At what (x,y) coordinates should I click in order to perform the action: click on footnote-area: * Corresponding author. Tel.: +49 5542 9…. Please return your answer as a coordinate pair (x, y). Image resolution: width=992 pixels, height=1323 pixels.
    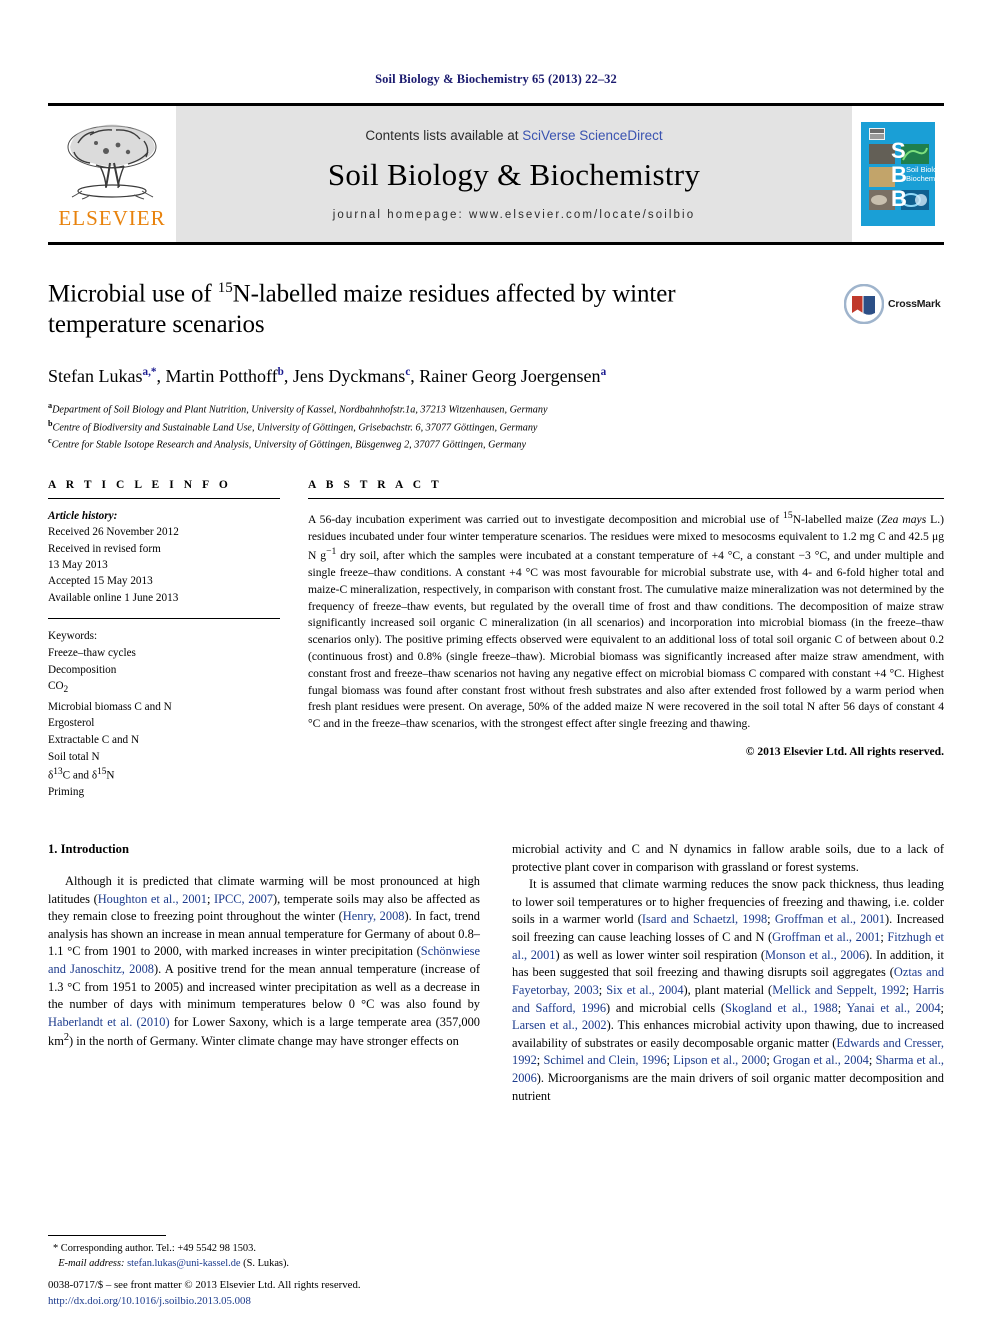
    Looking at the image, I should click on (264, 1252).